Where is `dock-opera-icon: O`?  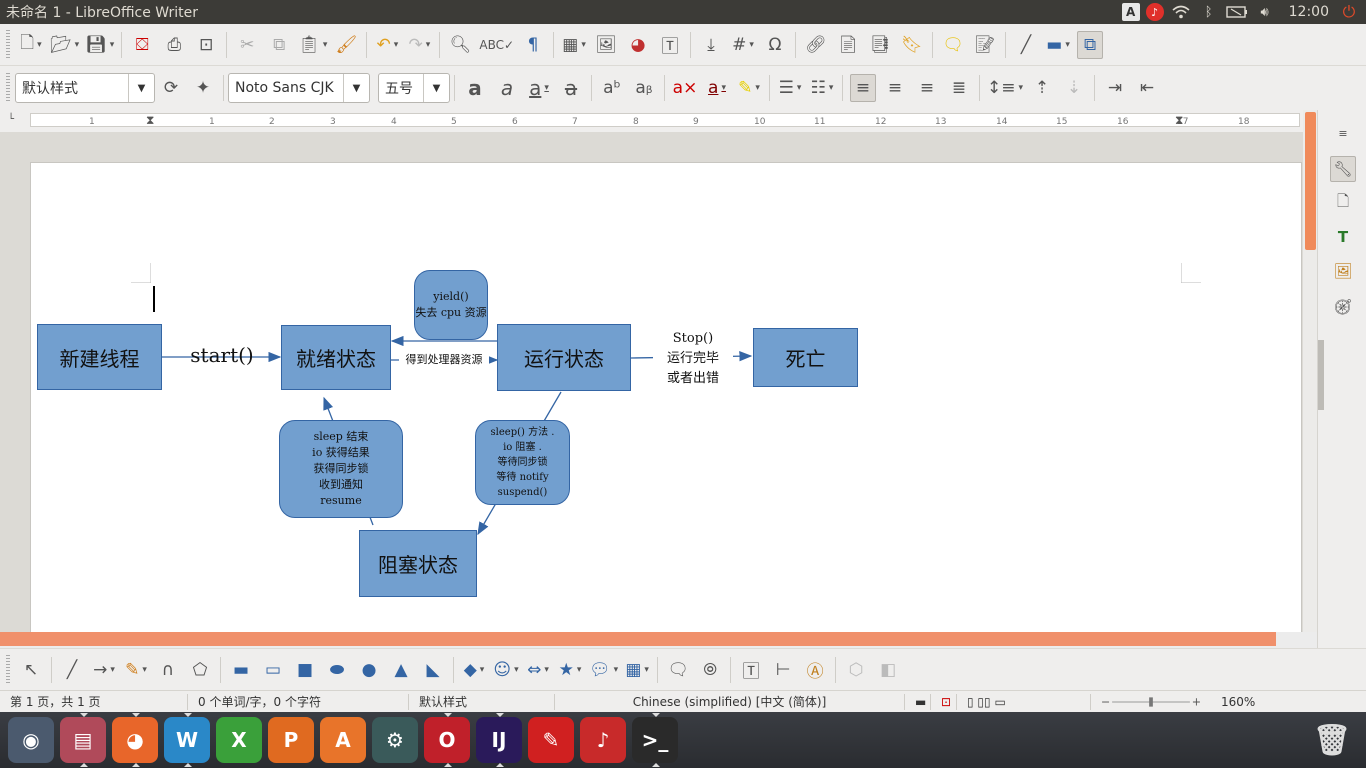 dock-opera-icon: O is located at coordinates (447, 740).